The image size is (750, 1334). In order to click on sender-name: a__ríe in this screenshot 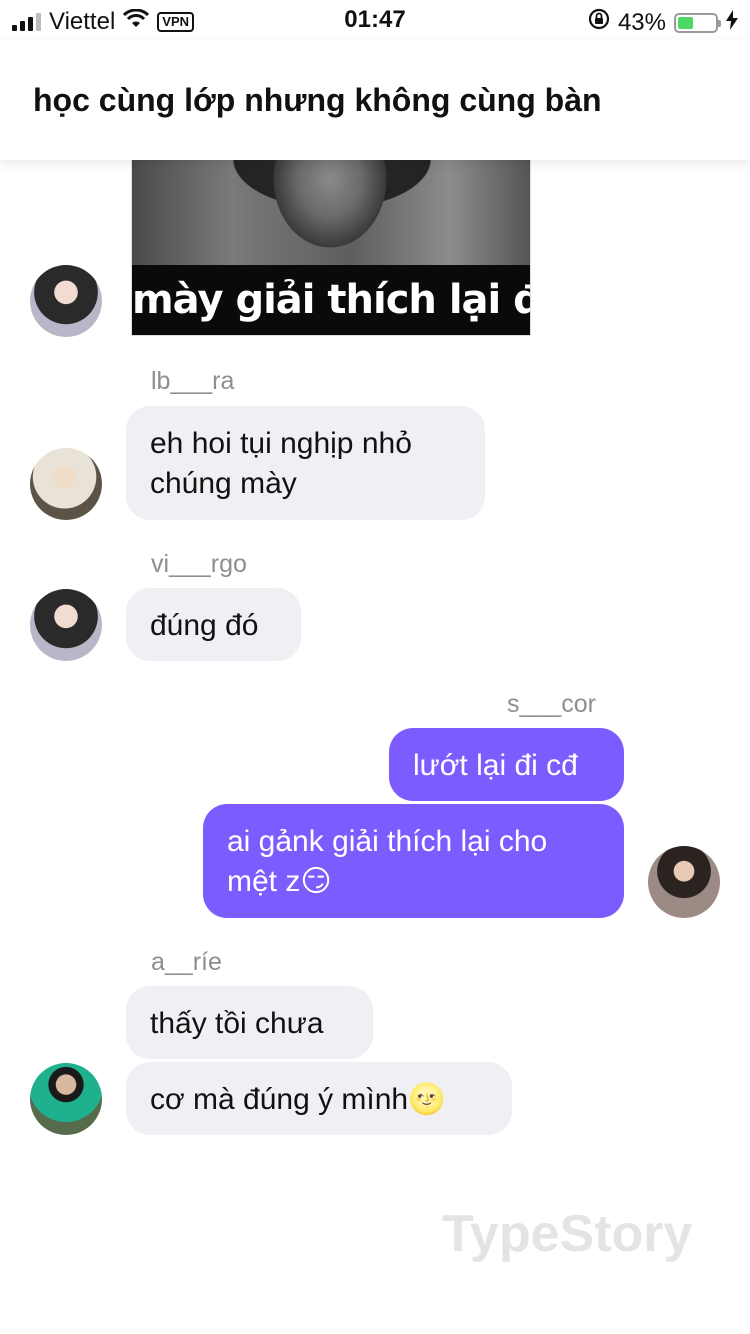, I will do `click(186, 962)`.